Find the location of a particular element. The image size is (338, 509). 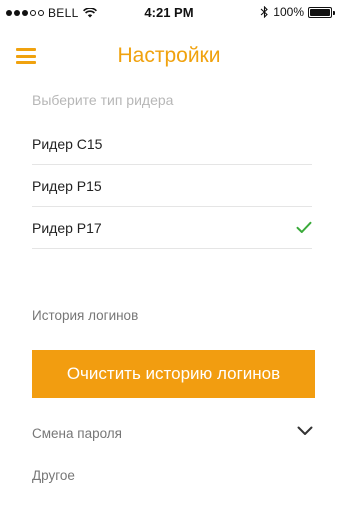

reader-item-p15: Ридер P15 is located at coordinates (172, 186).